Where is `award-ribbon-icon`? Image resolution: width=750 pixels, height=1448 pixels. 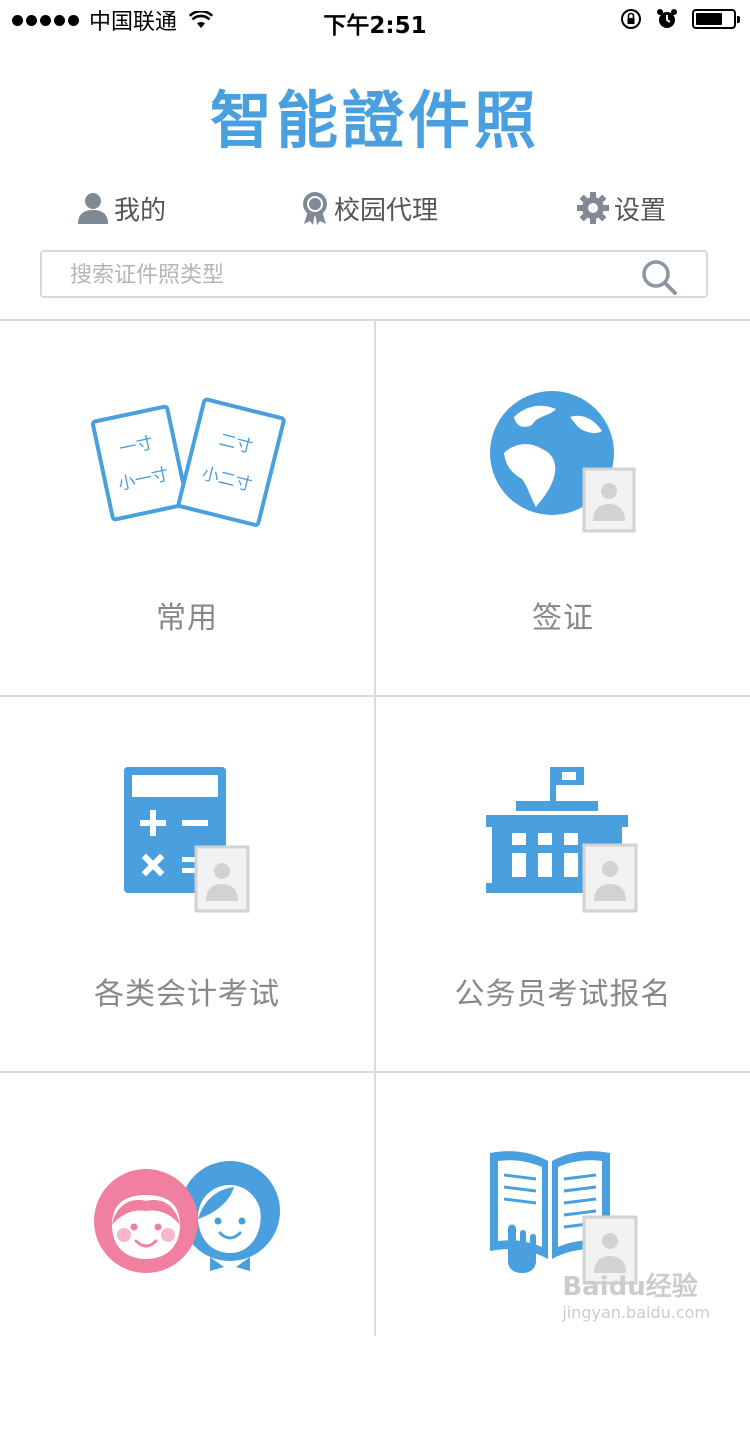
award-ribbon-icon is located at coordinates (315, 208).